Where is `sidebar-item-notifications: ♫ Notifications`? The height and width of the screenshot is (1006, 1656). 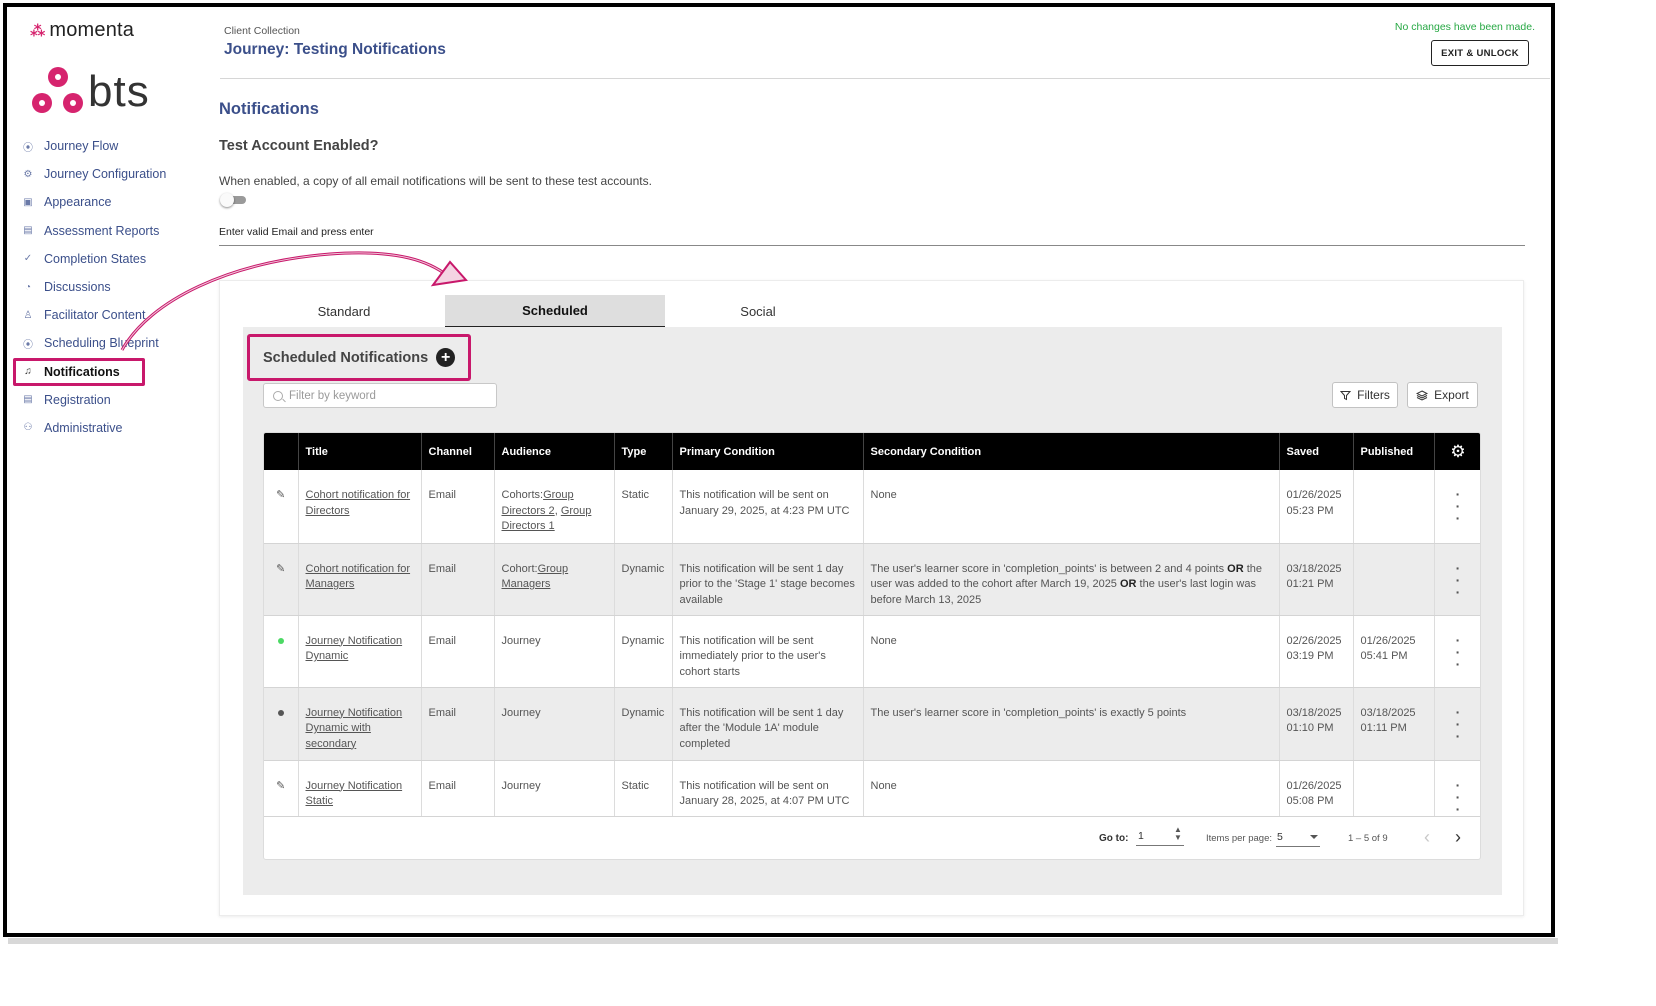
sidebar-item-notifications: ♫ Notifications is located at coordinates (79, 371).